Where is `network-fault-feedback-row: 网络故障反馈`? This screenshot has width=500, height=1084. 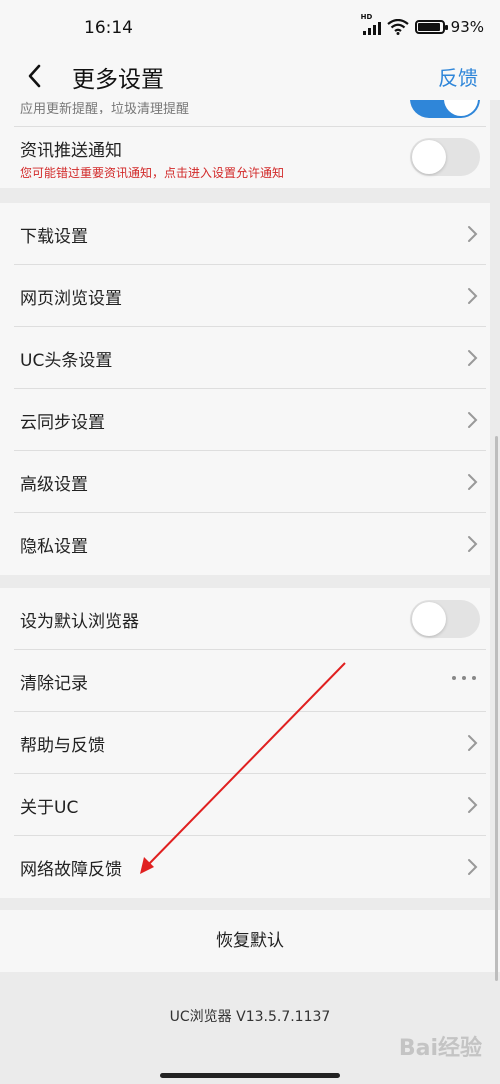
network-fault-feedback-row: 网络故障反馈 is located at coordinates (250, 867).